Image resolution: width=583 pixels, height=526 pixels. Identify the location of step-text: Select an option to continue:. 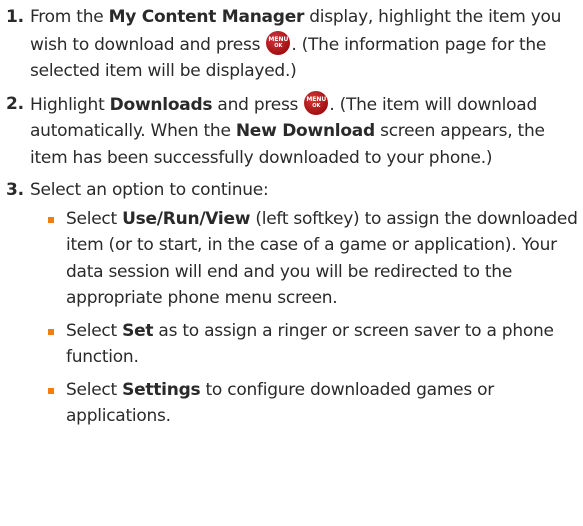
(149, 190).